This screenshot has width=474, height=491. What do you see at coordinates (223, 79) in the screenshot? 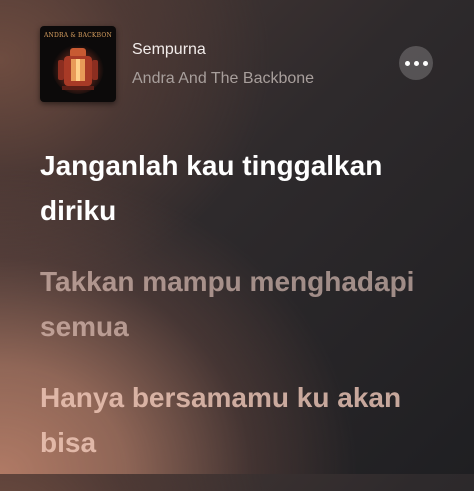
I see `track-artist: Andra And The Backbone` at bounding box center [223, 79].